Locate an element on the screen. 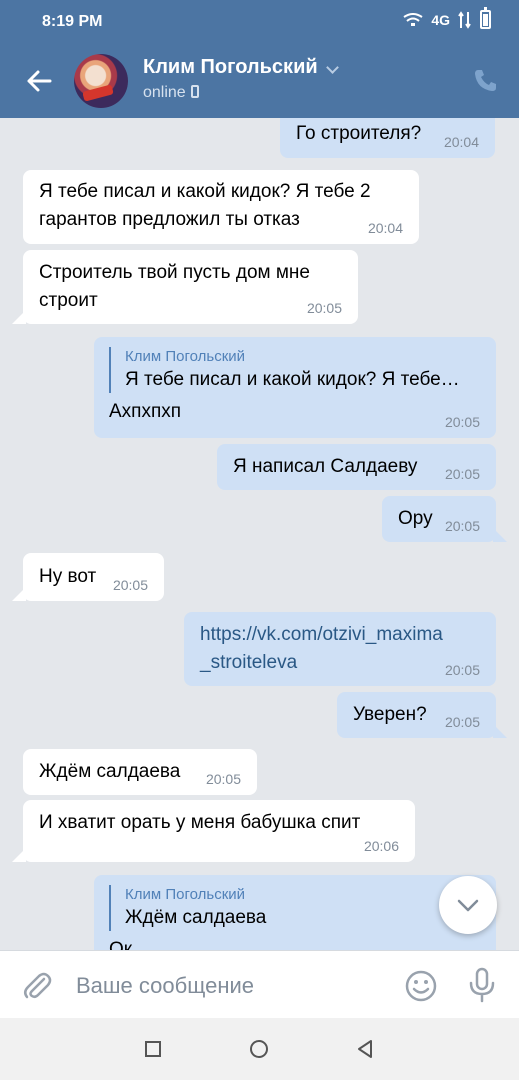  message-outgoing: Ору 20:05 is located at coordinates (444, 519).